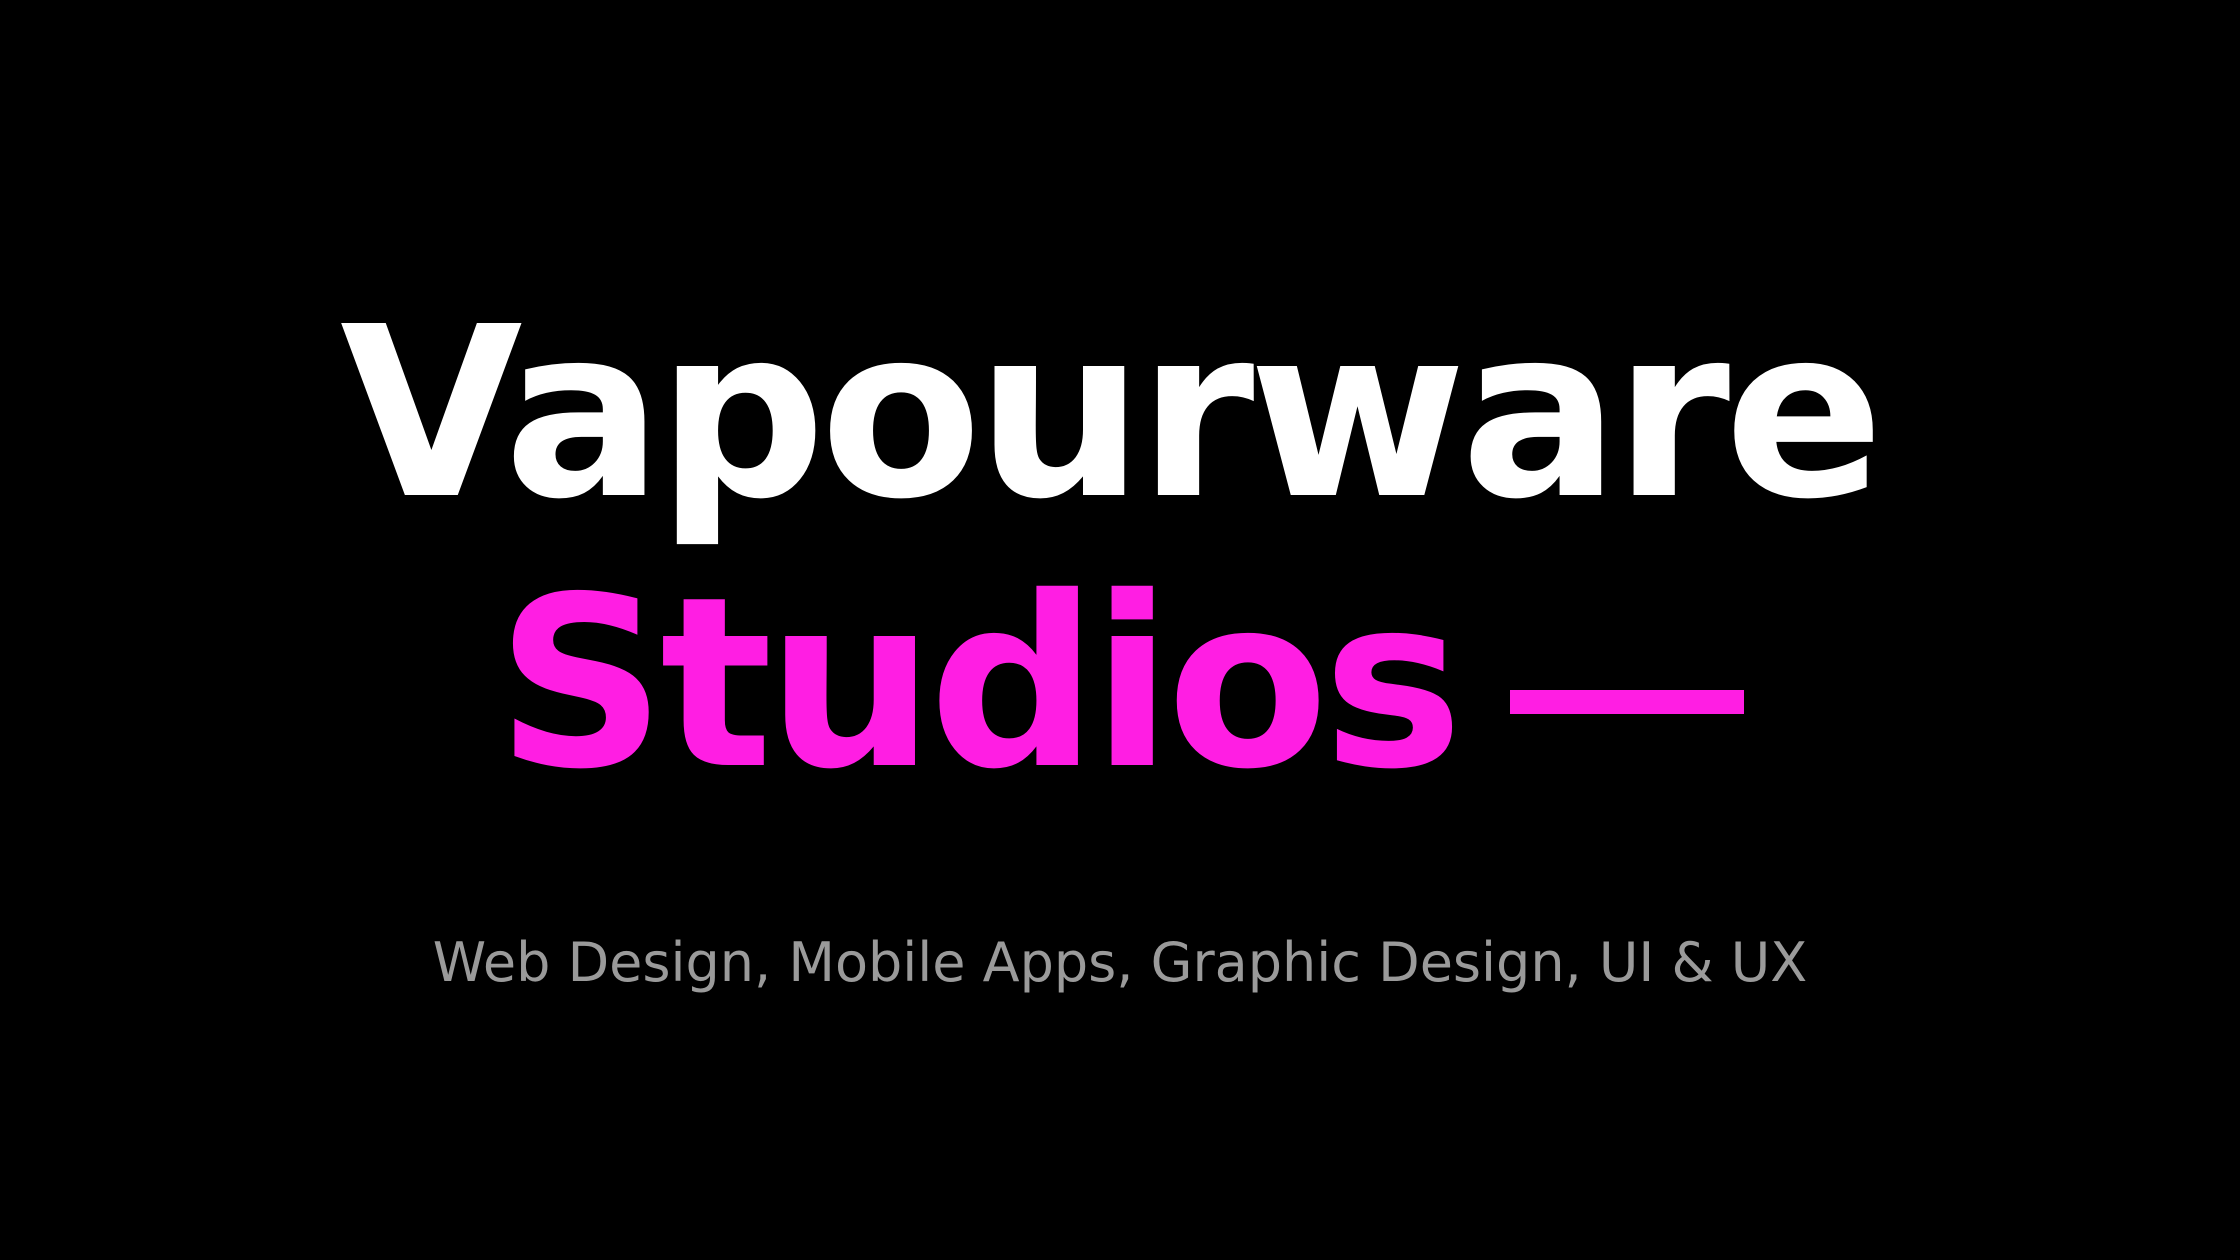 The height and width of the screenshot is (1260, 2240). I want to click on headline-studios: Studios, so click(979, 683).